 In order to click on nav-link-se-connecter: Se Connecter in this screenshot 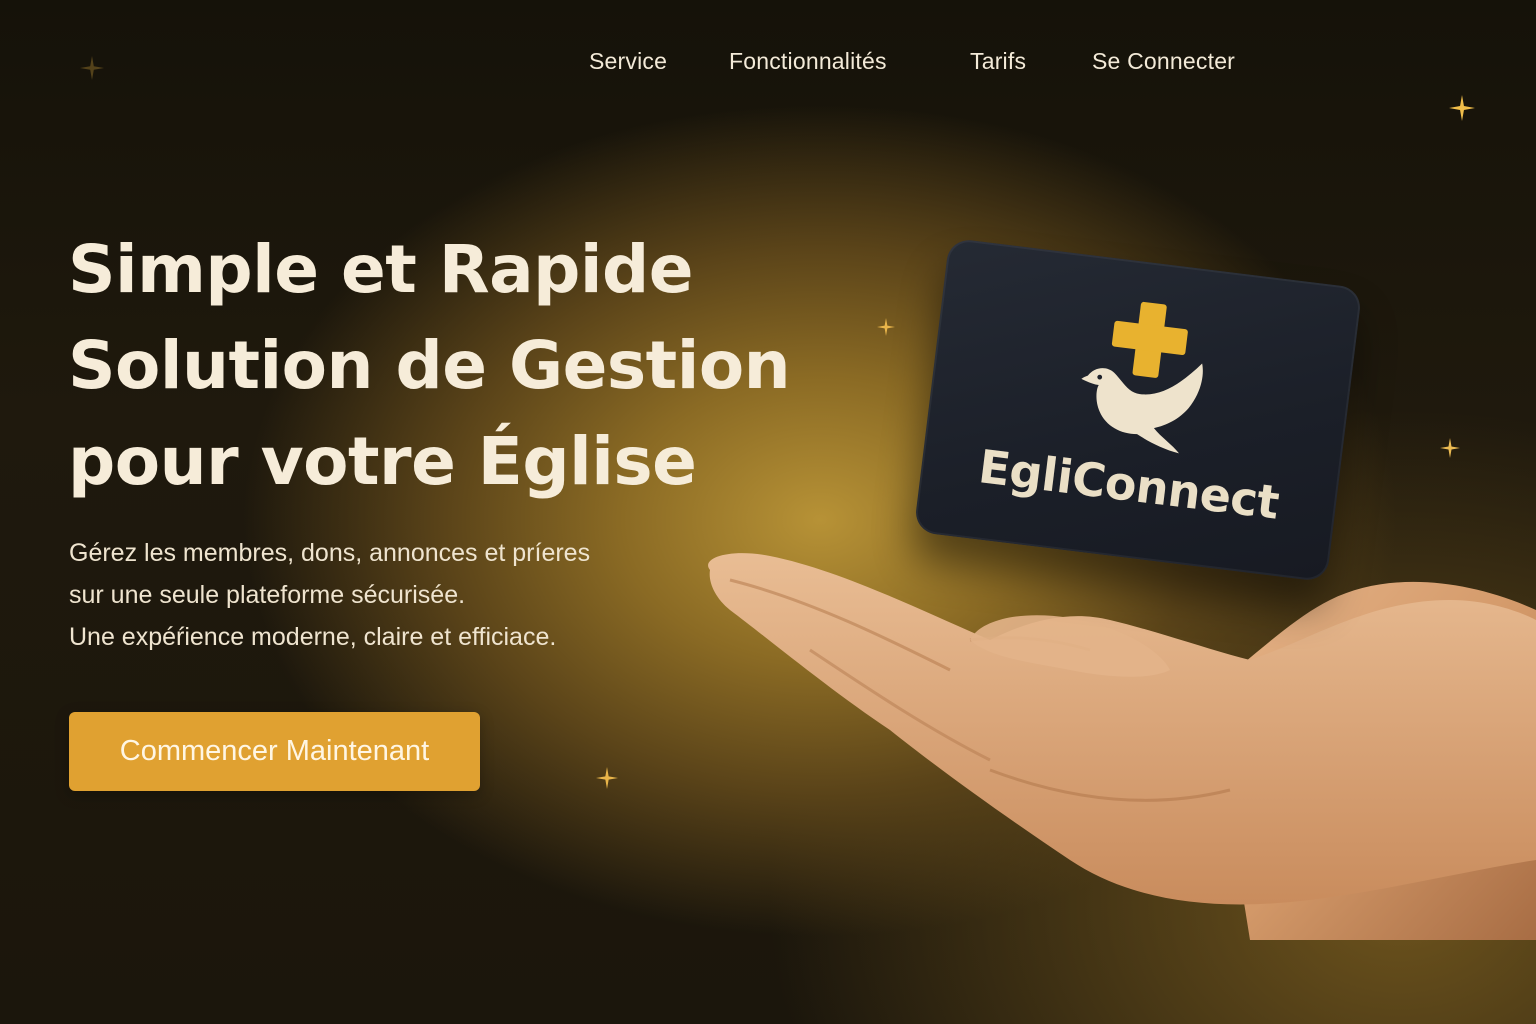, I will do `click(1163, 61)`.